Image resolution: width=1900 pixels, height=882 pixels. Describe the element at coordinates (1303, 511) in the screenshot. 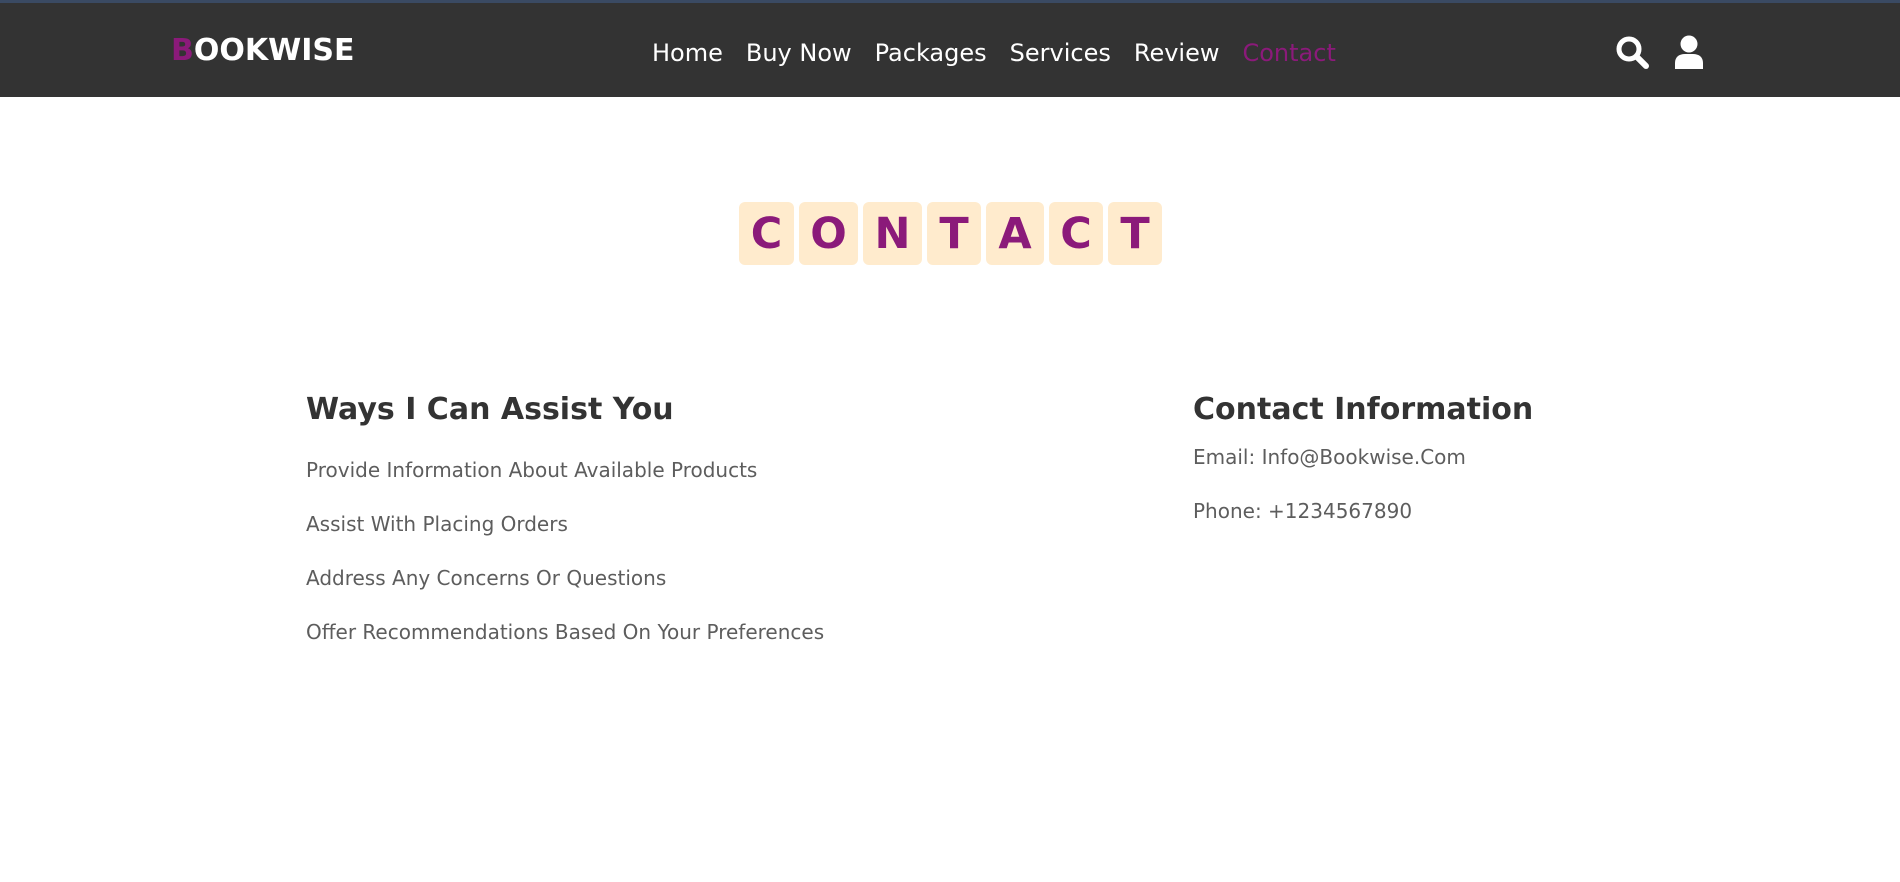

I see `contact-phone: Phone: +1234567890` at that location.